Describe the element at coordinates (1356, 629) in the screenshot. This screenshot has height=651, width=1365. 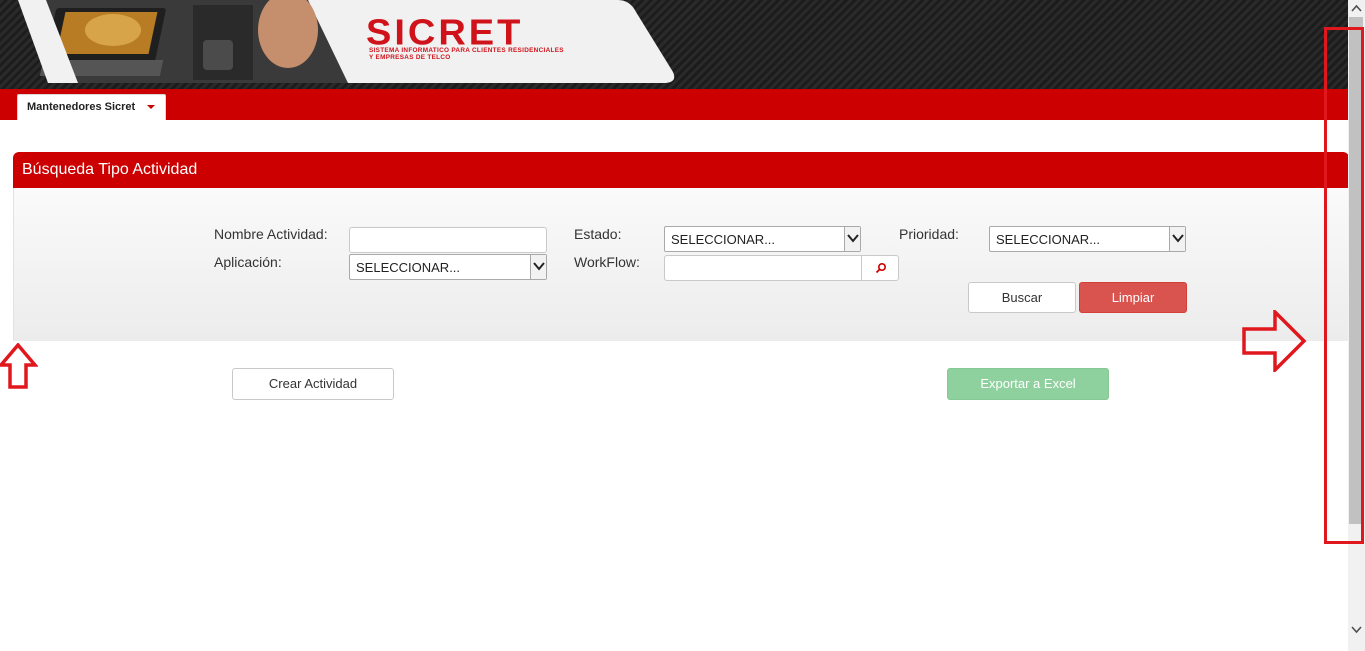
I see `scroll-down-icon` at that location.